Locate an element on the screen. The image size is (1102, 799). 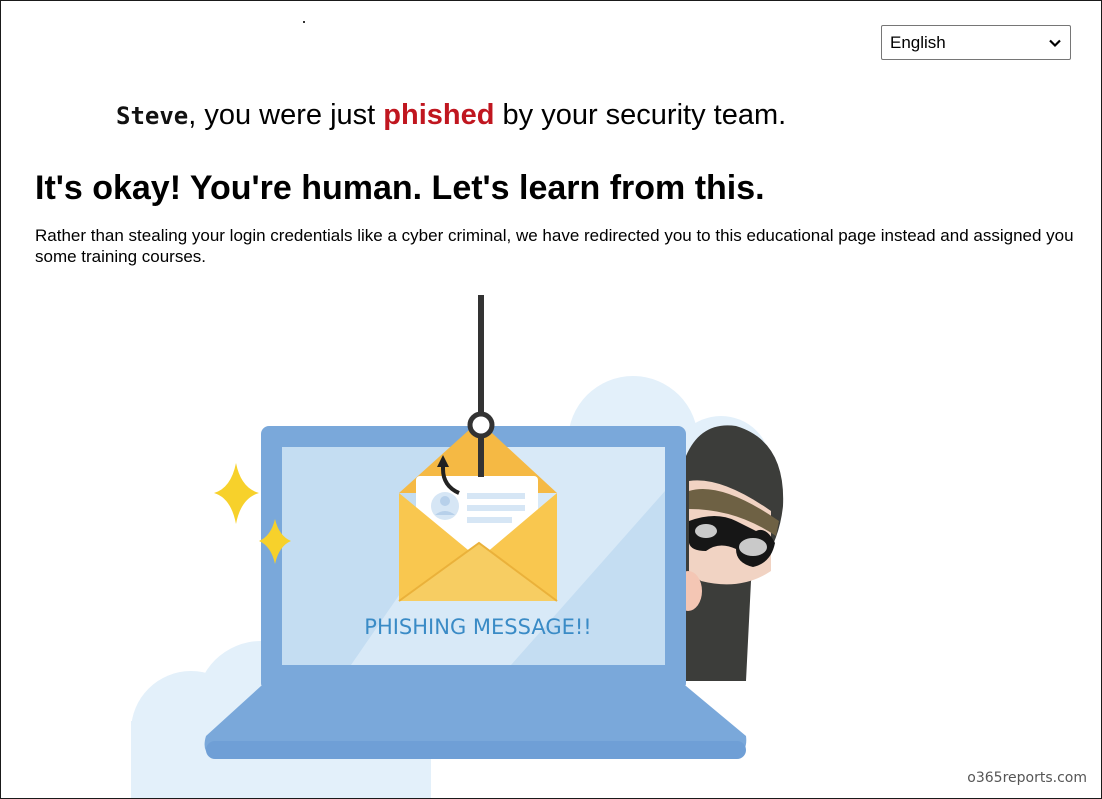
phished-word: phished is located at coordinates (439, 115).